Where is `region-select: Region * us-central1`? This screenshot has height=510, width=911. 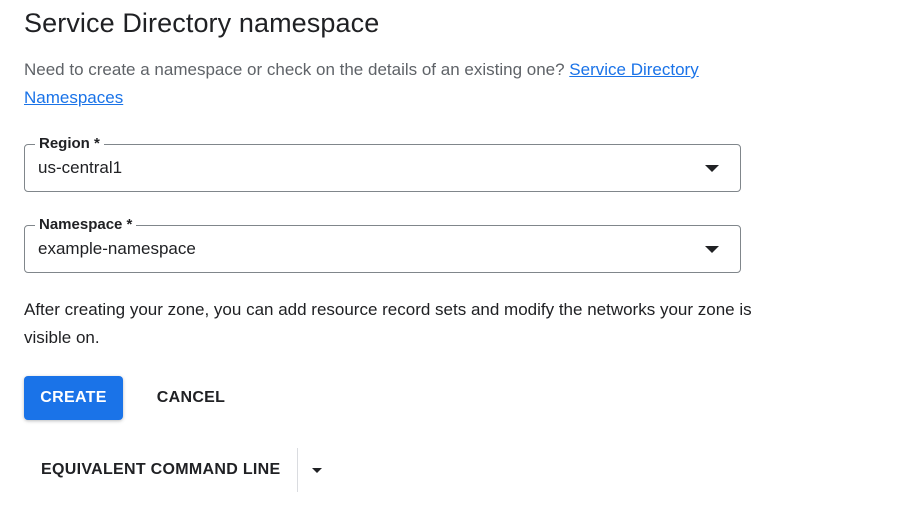 region-select: Region * us-central1 is located at coordinates (382, 163).